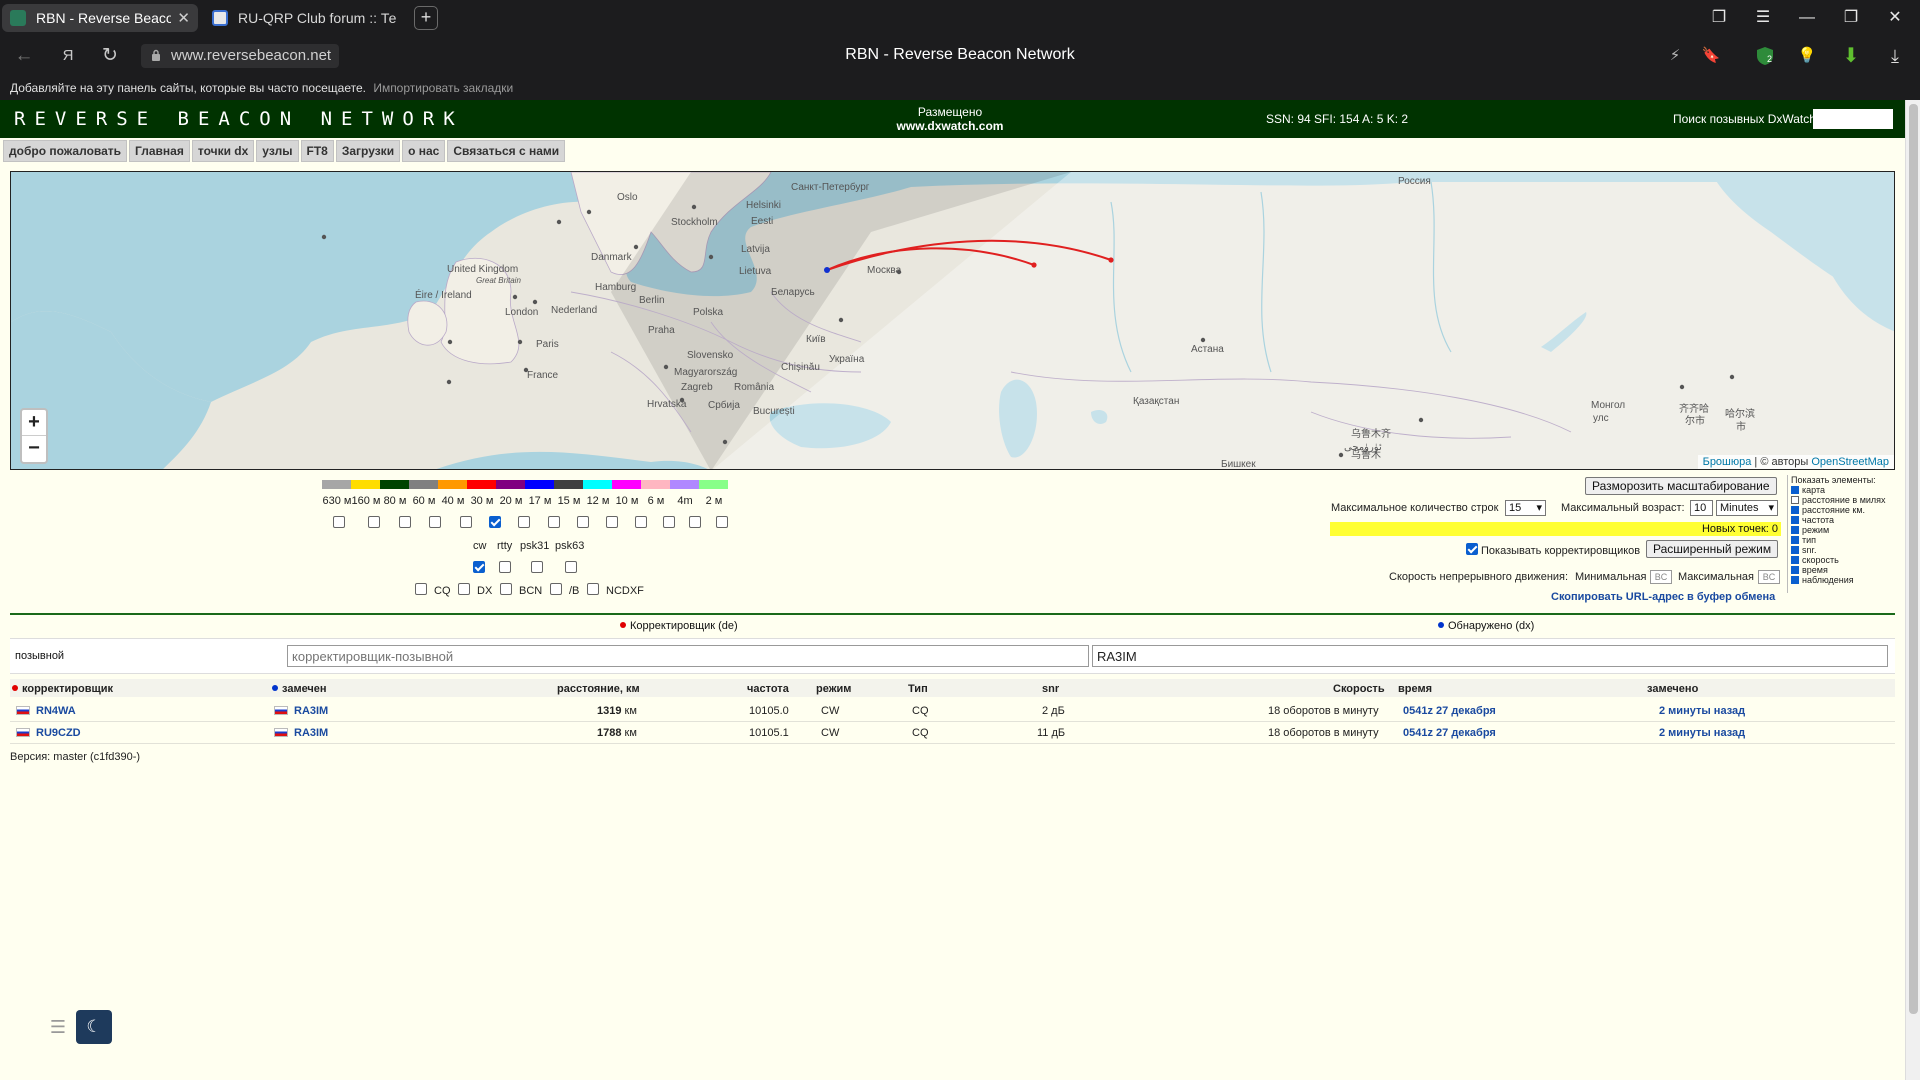 The height and width of the screenshot is (1080, 1920). What do you see at coordinates (1712, 549) in the screenshot?
I see `advanced-mode-button: Расширенный режим` at bounding box center [1712, 549].